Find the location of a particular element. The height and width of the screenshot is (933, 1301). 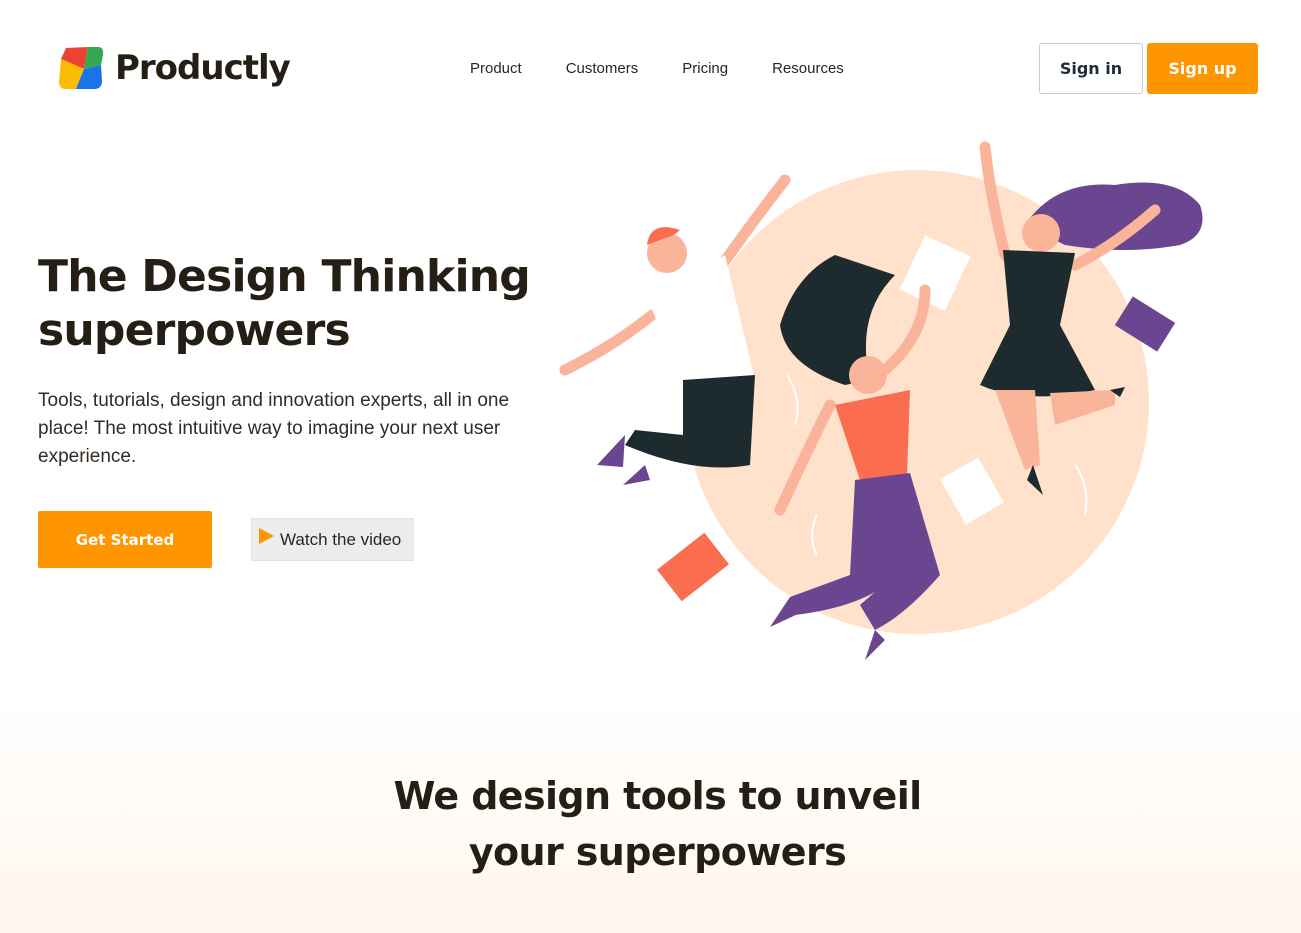

sign-in-button: Sign in is located at coordinates (1091, 68).